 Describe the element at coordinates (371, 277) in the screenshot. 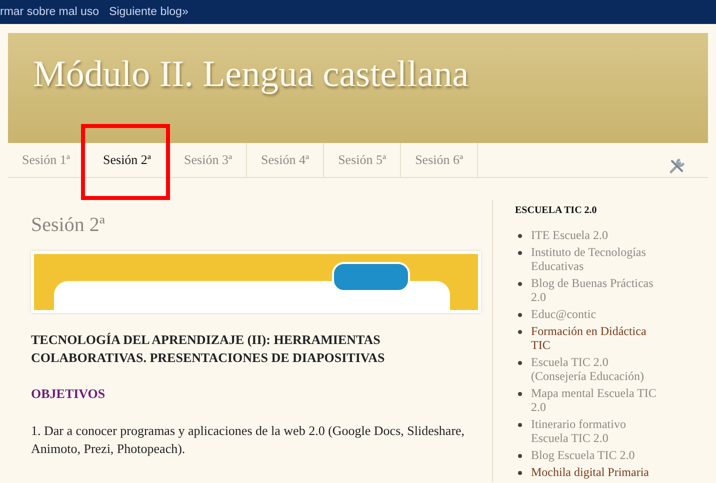

I see `logo-badge-icon` at that location.